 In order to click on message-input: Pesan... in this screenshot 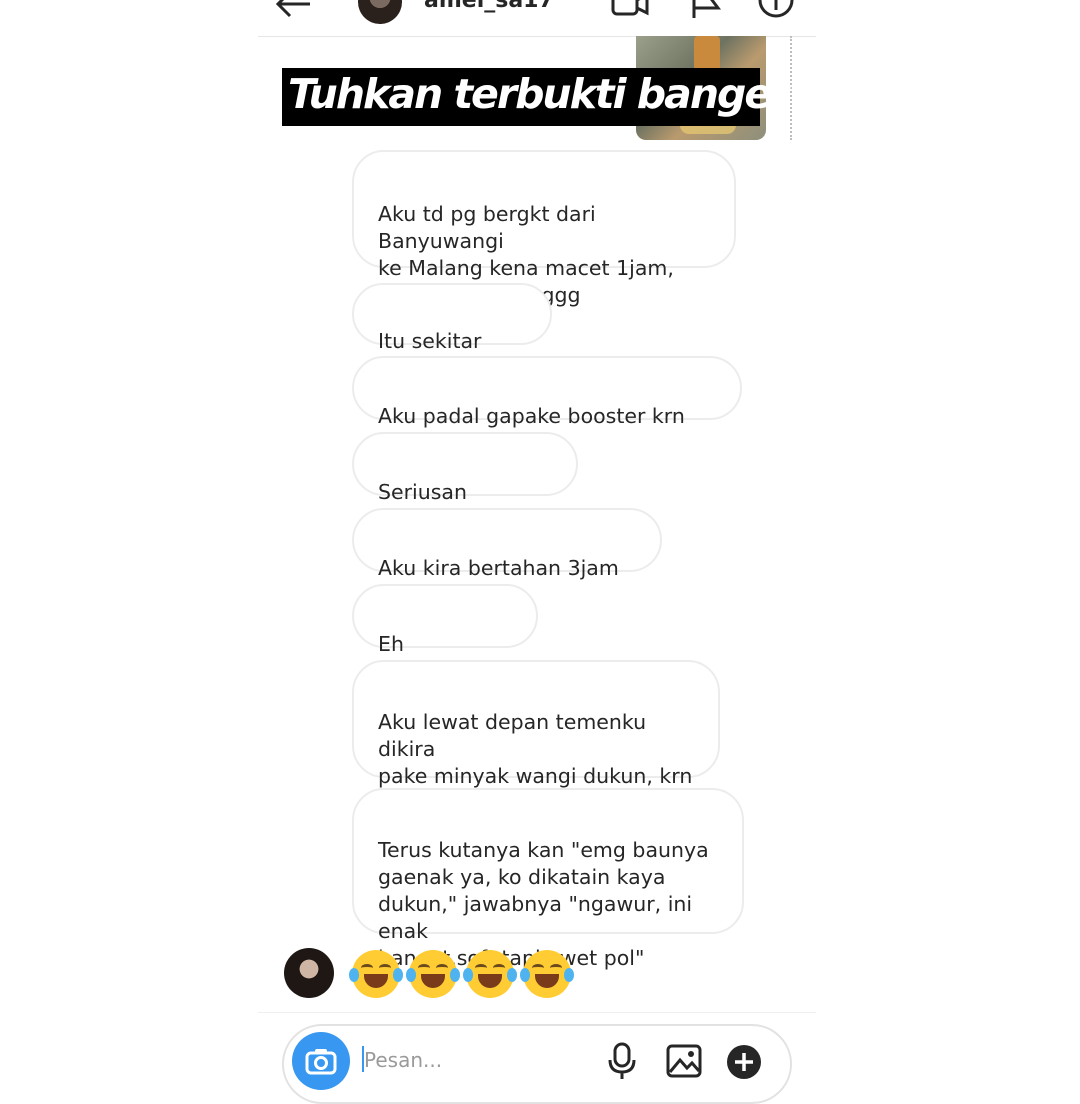, I will do `click(403, 1060)`.